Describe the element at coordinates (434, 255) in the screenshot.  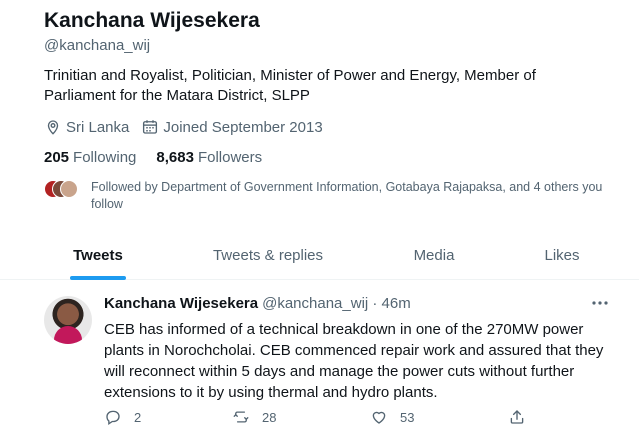
I see `tab-media: Media` at that location.